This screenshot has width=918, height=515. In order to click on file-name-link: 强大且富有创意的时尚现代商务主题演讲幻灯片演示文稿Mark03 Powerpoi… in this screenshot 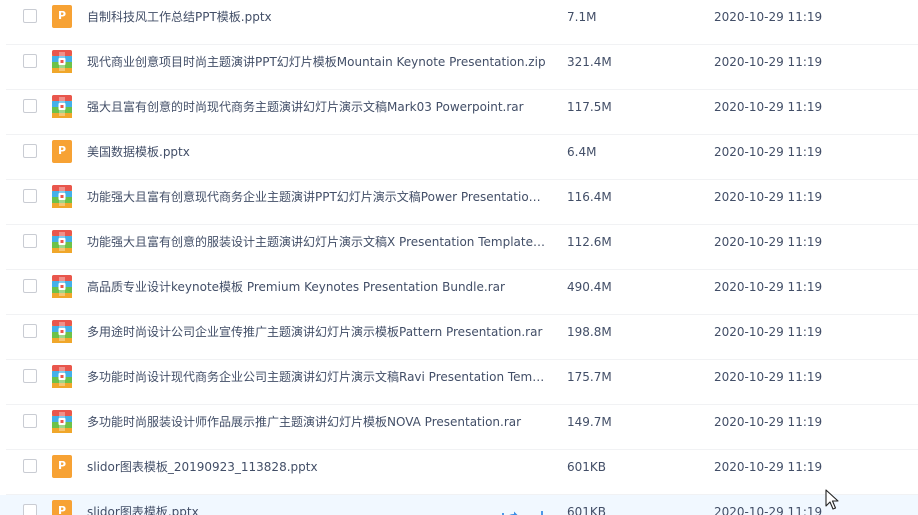, I will do `click(317, 107)`.